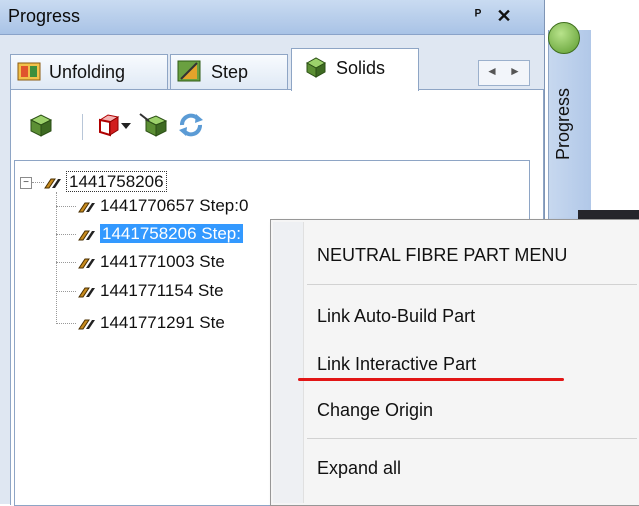 This screenshot has width=639, height=506. Describe the element at coordinates (26, 183) in the screenshot. I see `collapse-toggle-icon: −` at that location.